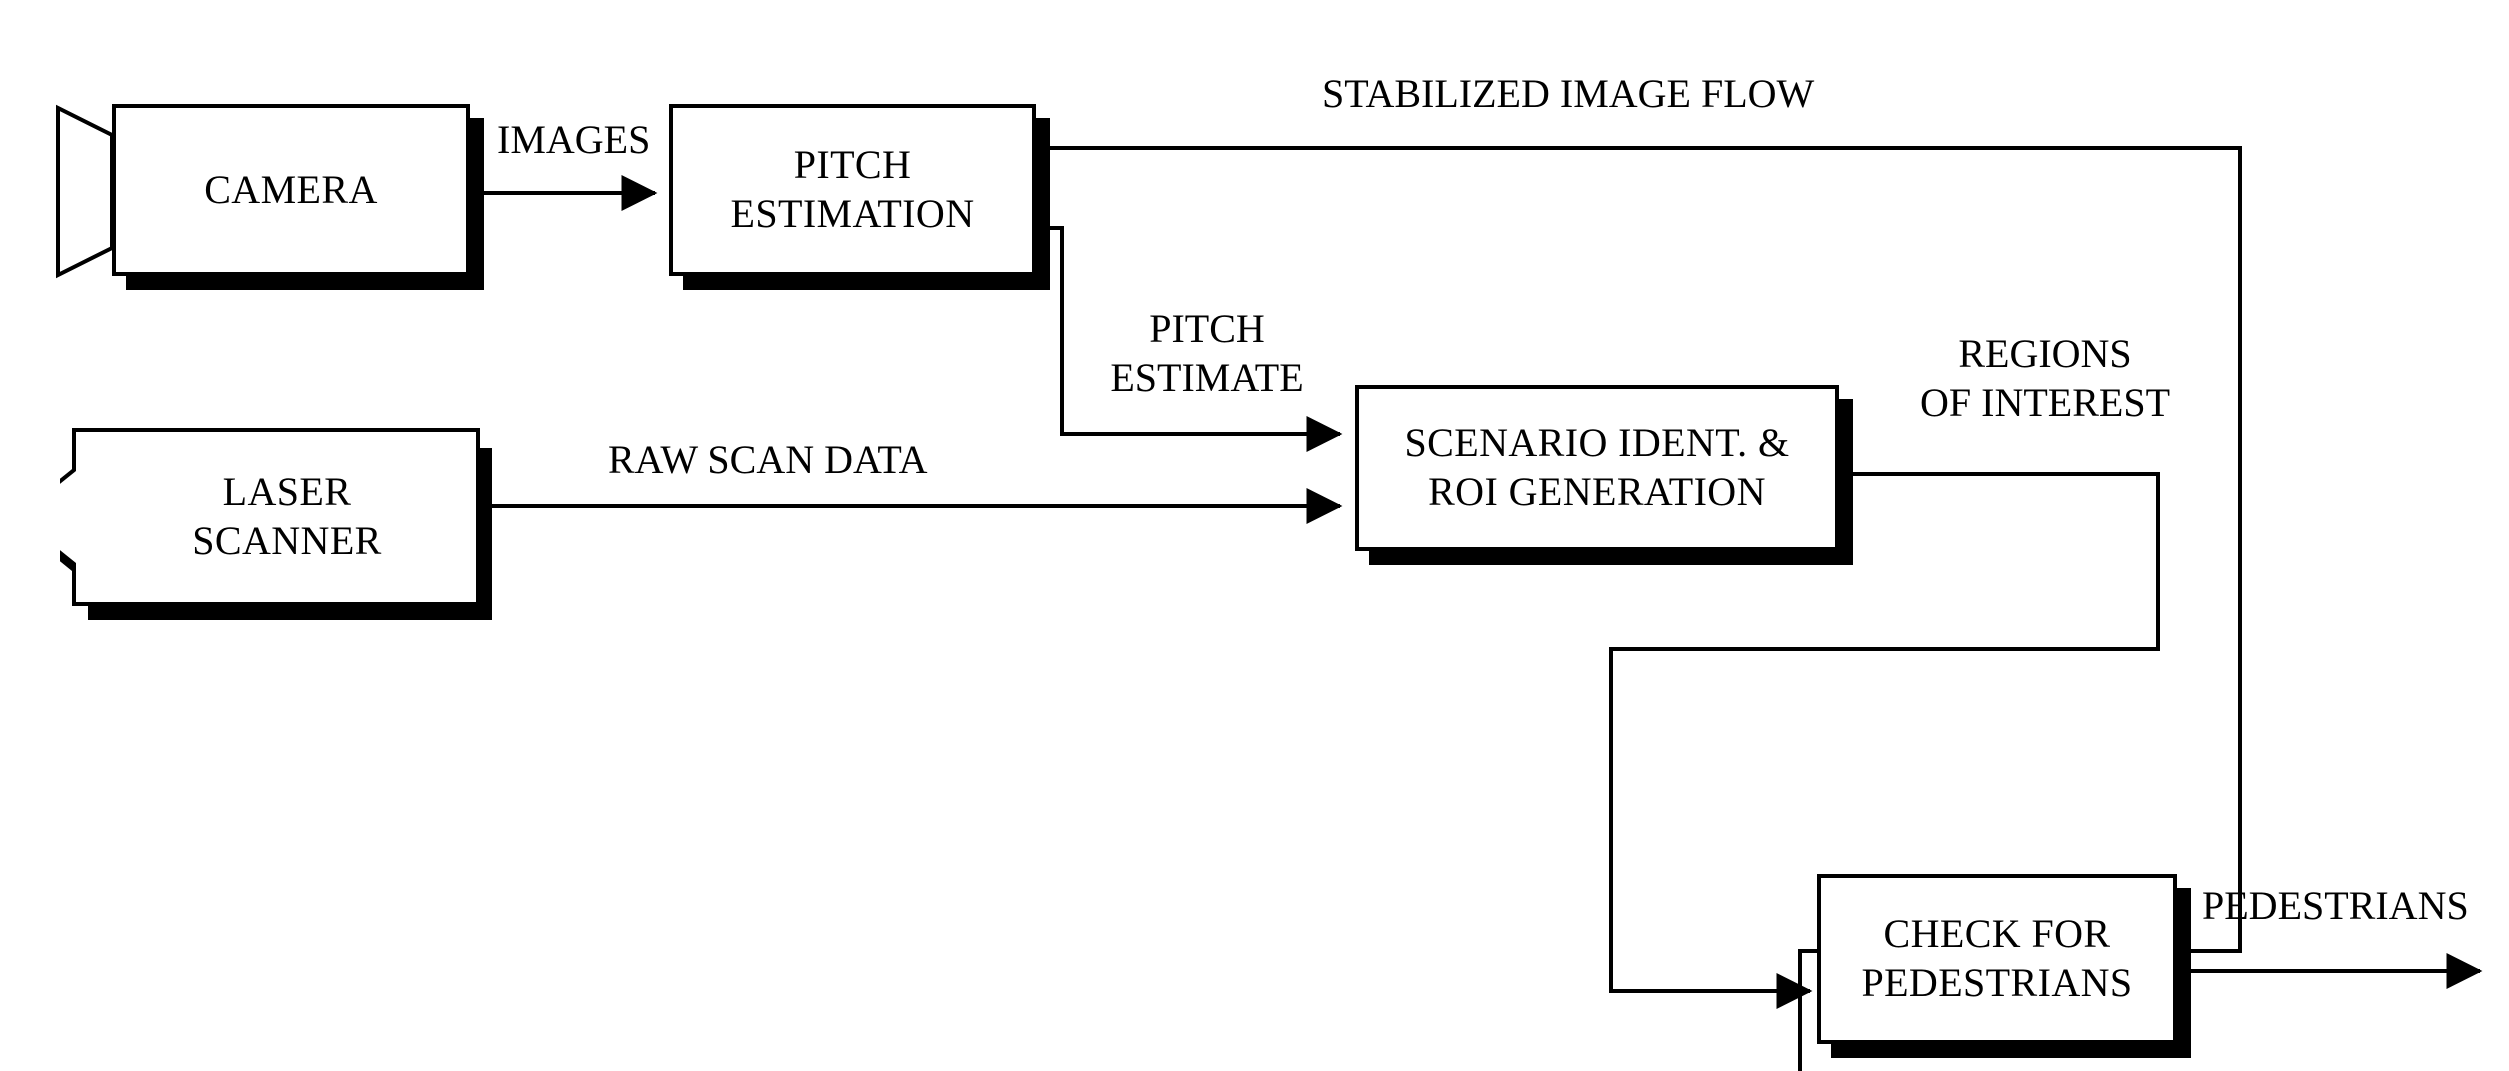  Describe the element at coordinates (1207, 328) in the screenshot. I see `edge-label-pitch-estimate-line1: PITCH` at that location.